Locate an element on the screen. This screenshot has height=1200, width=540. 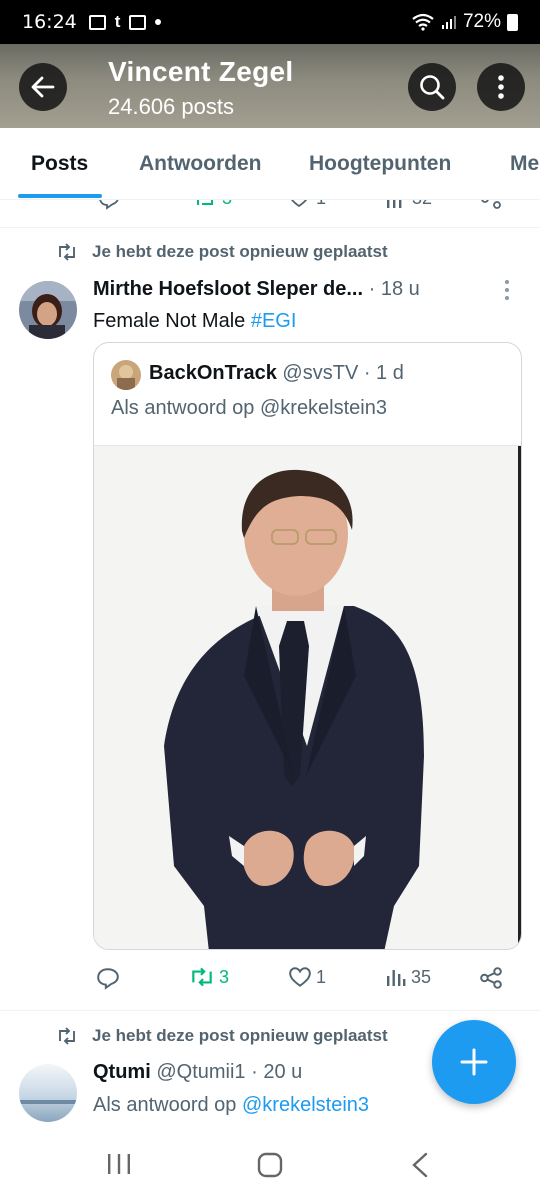
post-actions: 3 1 35 is located at coordinates (303, 984).